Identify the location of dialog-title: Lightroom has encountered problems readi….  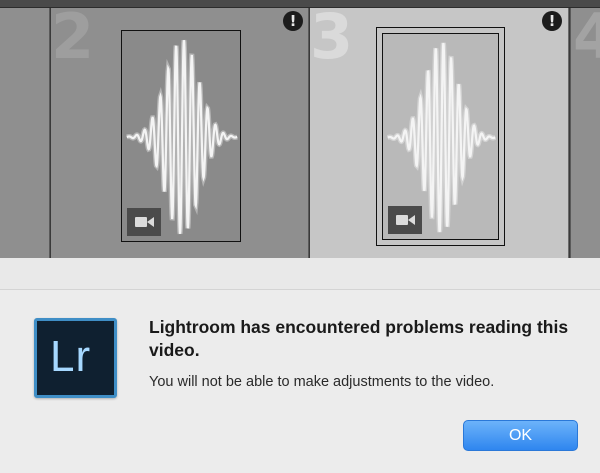
(359, 338).